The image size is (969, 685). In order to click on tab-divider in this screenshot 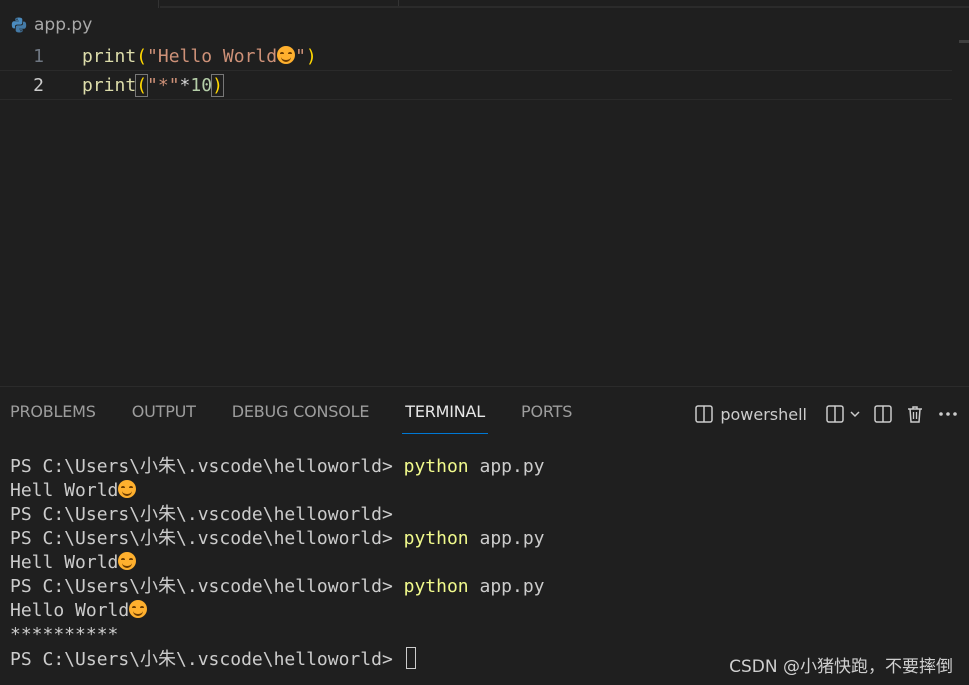, I will do `click(158, 4)`.